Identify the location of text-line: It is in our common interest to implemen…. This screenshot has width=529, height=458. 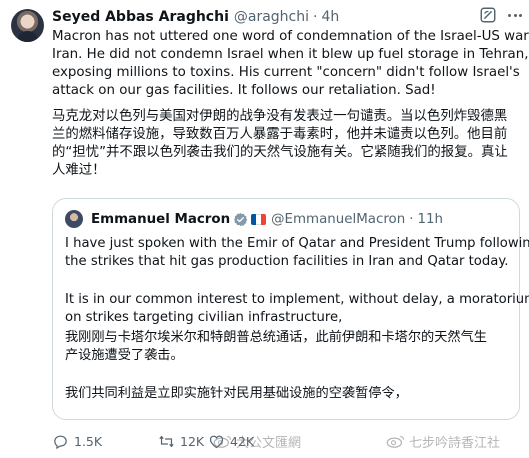
(297, 299).